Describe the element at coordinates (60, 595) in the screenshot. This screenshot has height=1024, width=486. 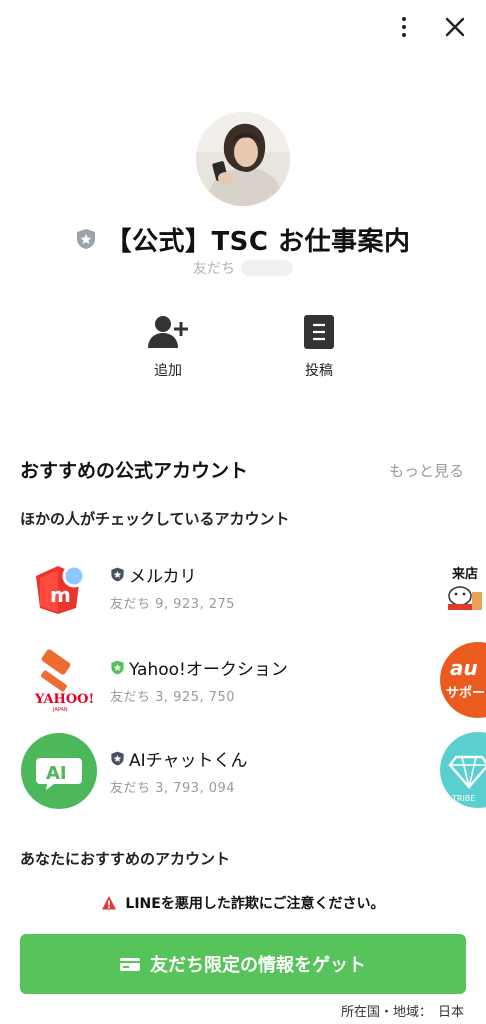
I see `svg-text: m` at that location.